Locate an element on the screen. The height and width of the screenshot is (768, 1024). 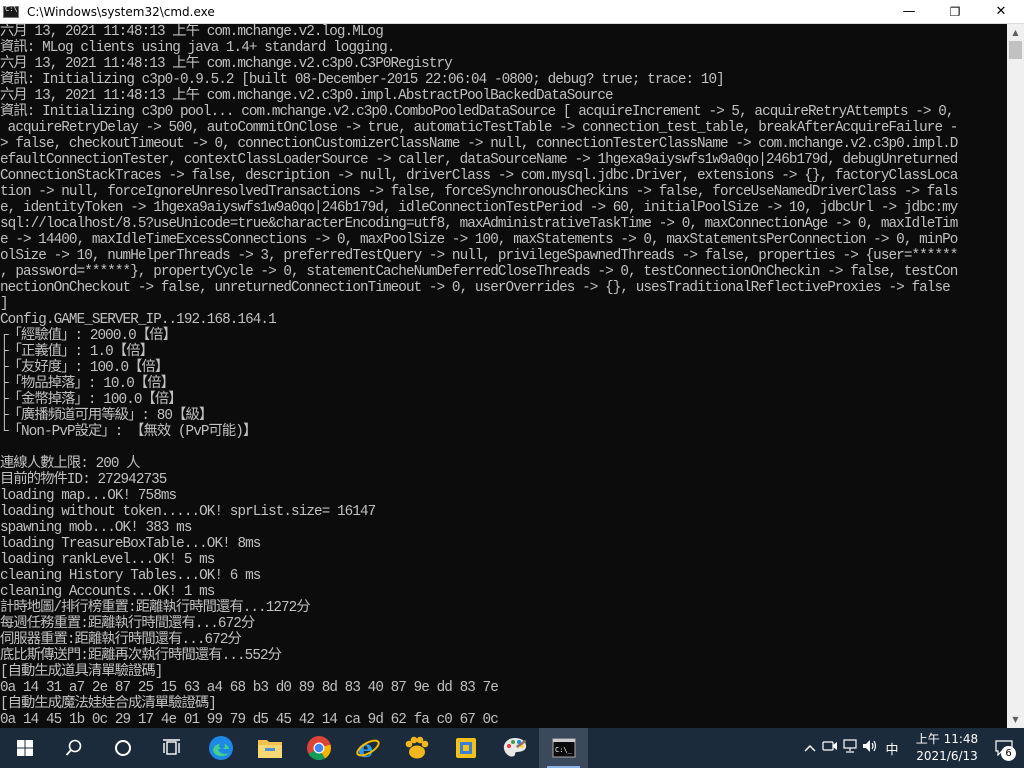
clock-time: 上午 11:48 is located at coordinates (947, 739).